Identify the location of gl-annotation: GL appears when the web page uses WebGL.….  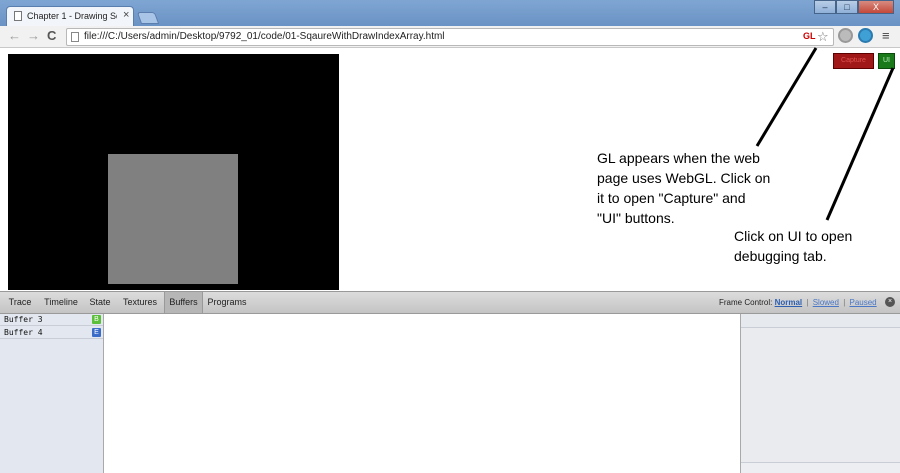
(684, 188).